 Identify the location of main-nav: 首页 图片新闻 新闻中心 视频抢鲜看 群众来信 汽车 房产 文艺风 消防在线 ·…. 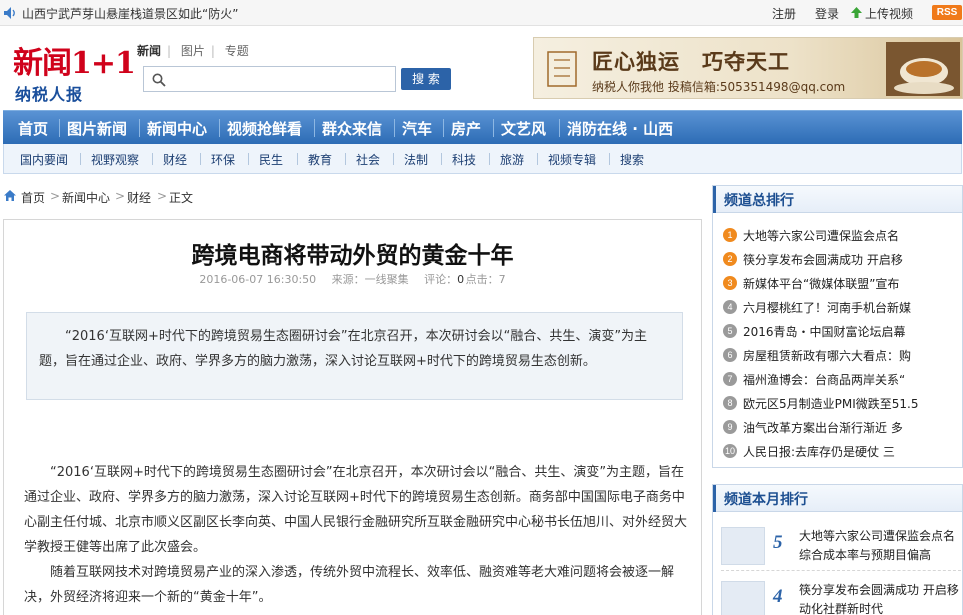
(482, 127).